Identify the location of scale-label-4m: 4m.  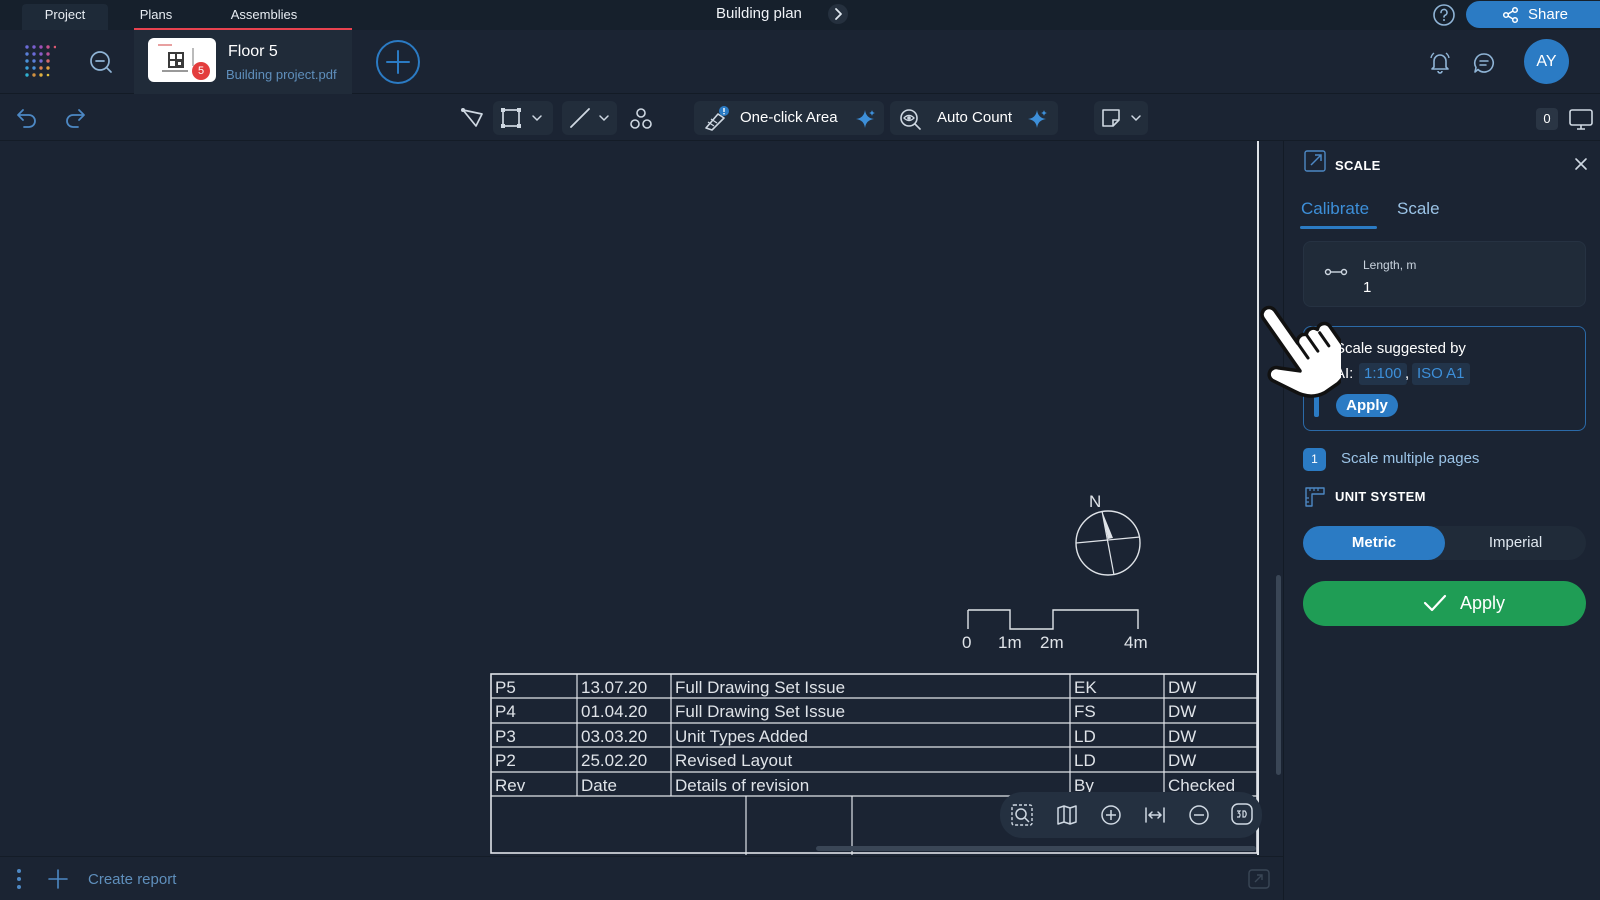
(1136, 642).